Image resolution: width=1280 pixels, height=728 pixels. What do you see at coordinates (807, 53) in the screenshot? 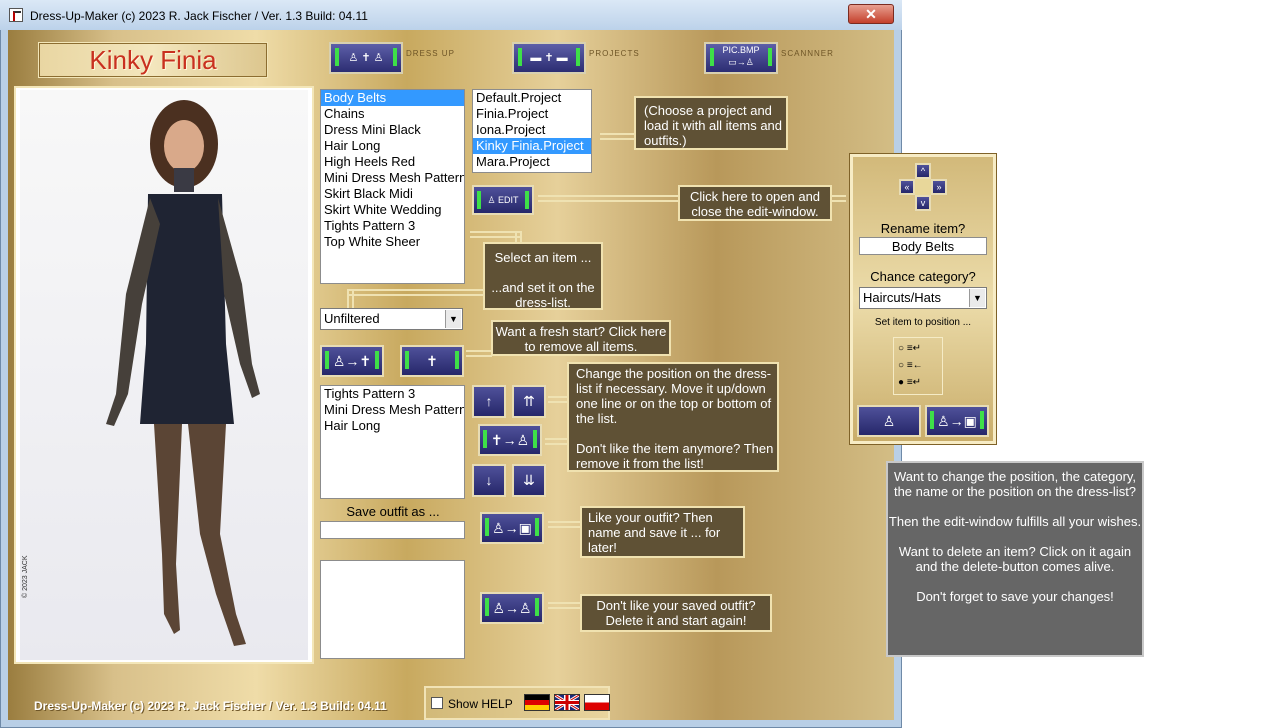
I see `scanner-nav-label: SCANNNER` at bounding box center [807, 53].